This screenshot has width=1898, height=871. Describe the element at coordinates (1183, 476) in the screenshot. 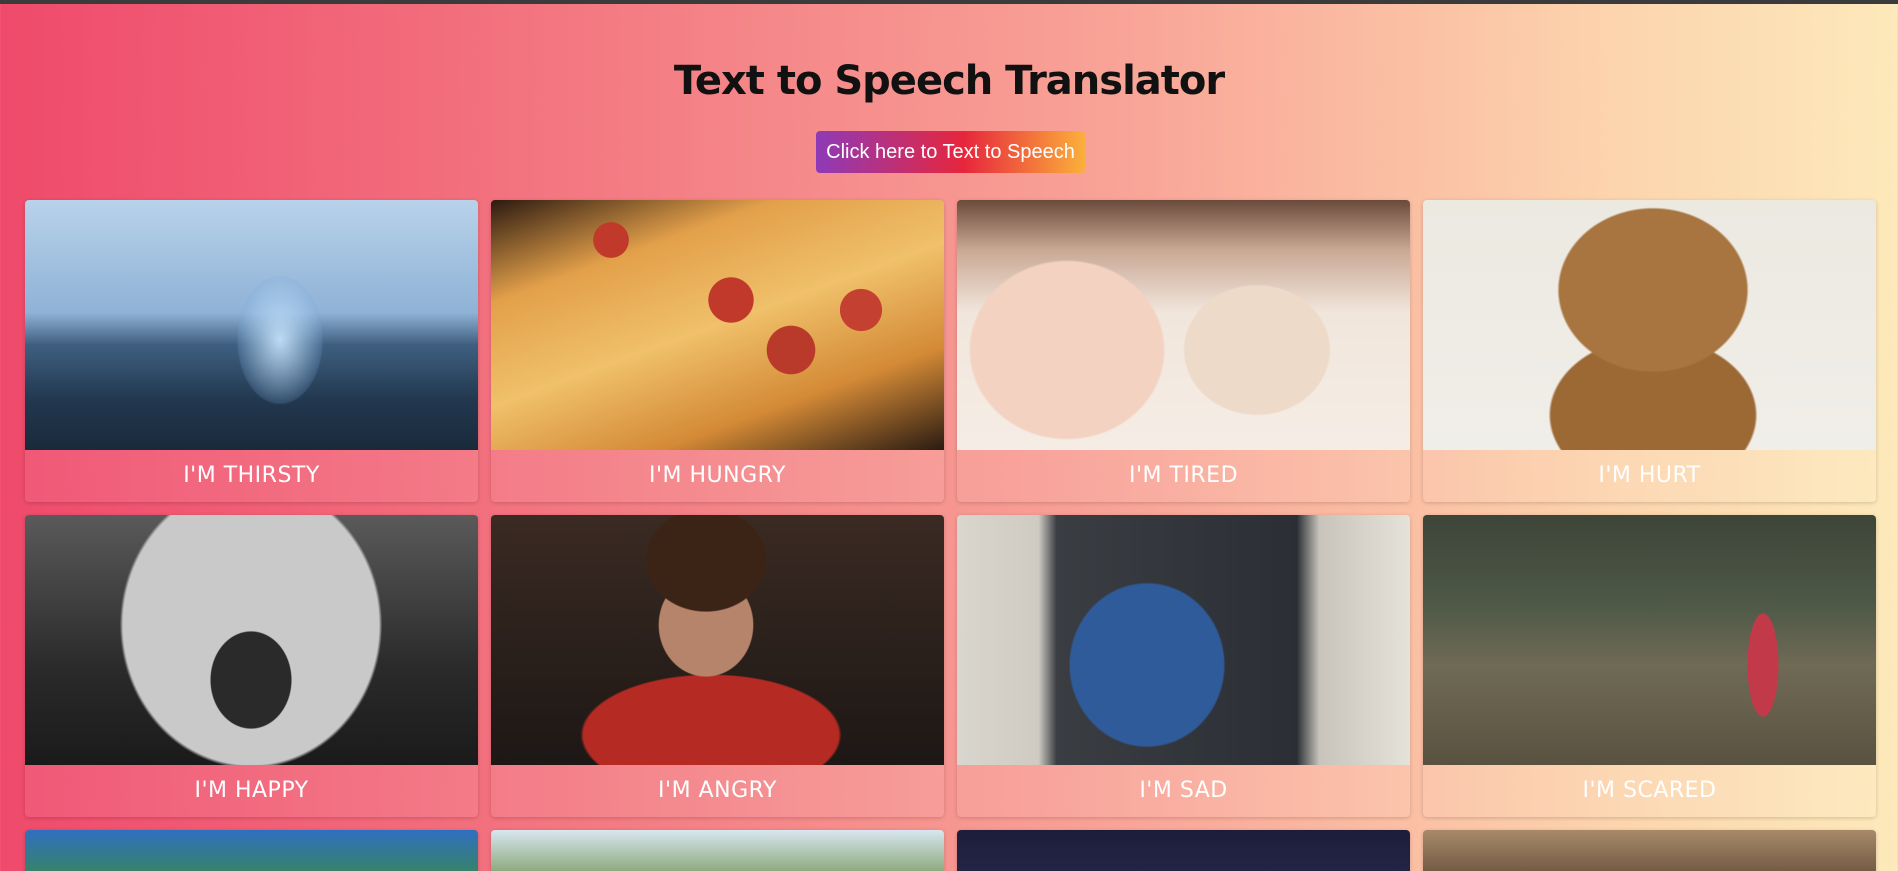

I see `card-label: I'M TIRED` at that location.